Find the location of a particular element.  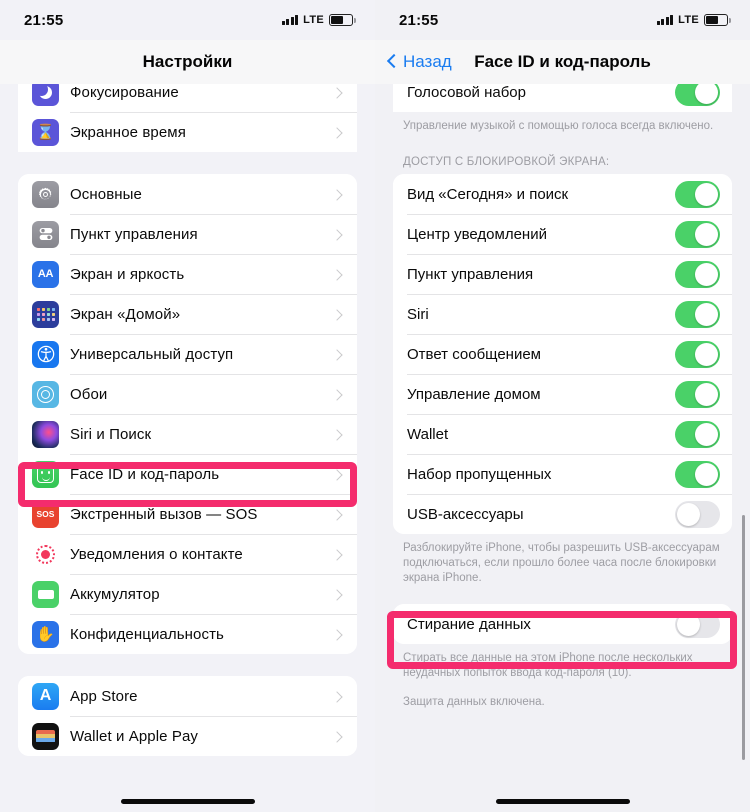

page-title: Face ID и код-пароль is located at coordinates (562, 61).